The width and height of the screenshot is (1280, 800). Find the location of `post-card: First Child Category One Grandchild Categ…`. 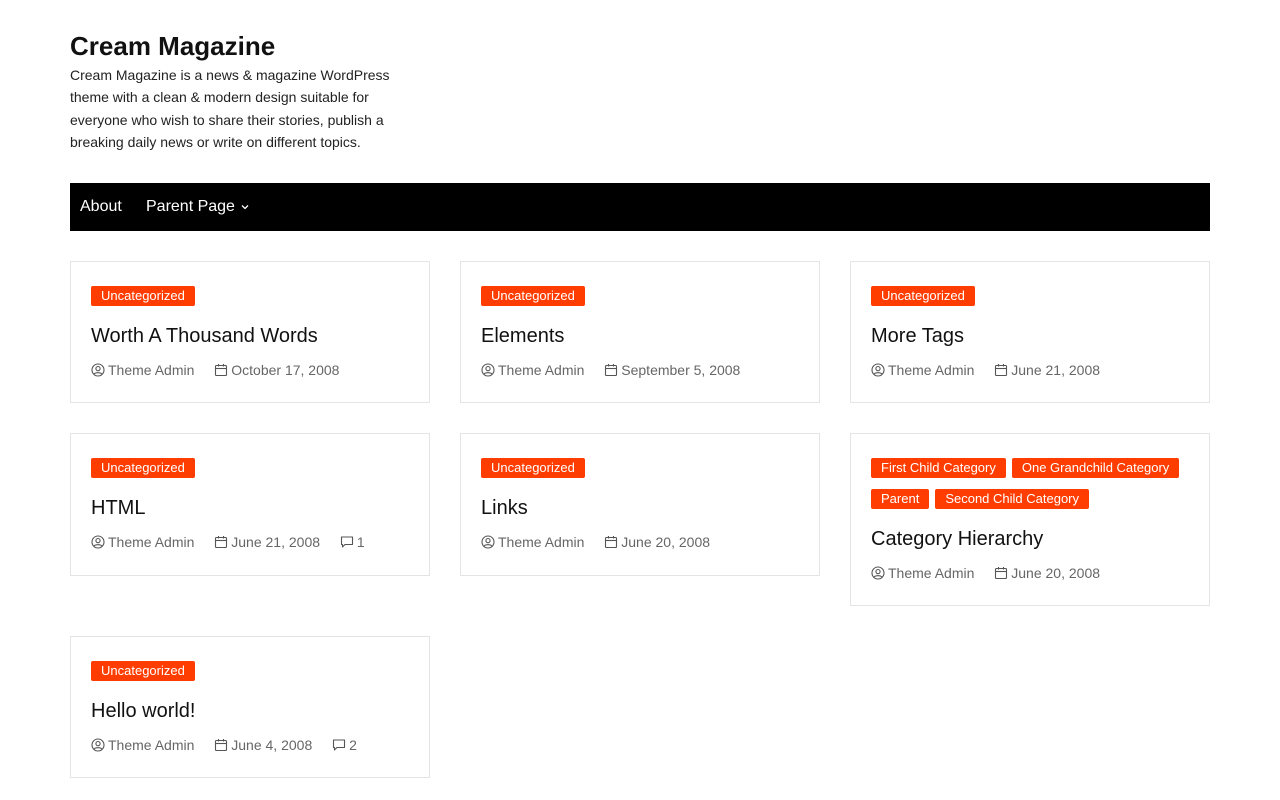

post-card: First Child Category One Grandchild Categ… is located at coordinates (1030, 519).